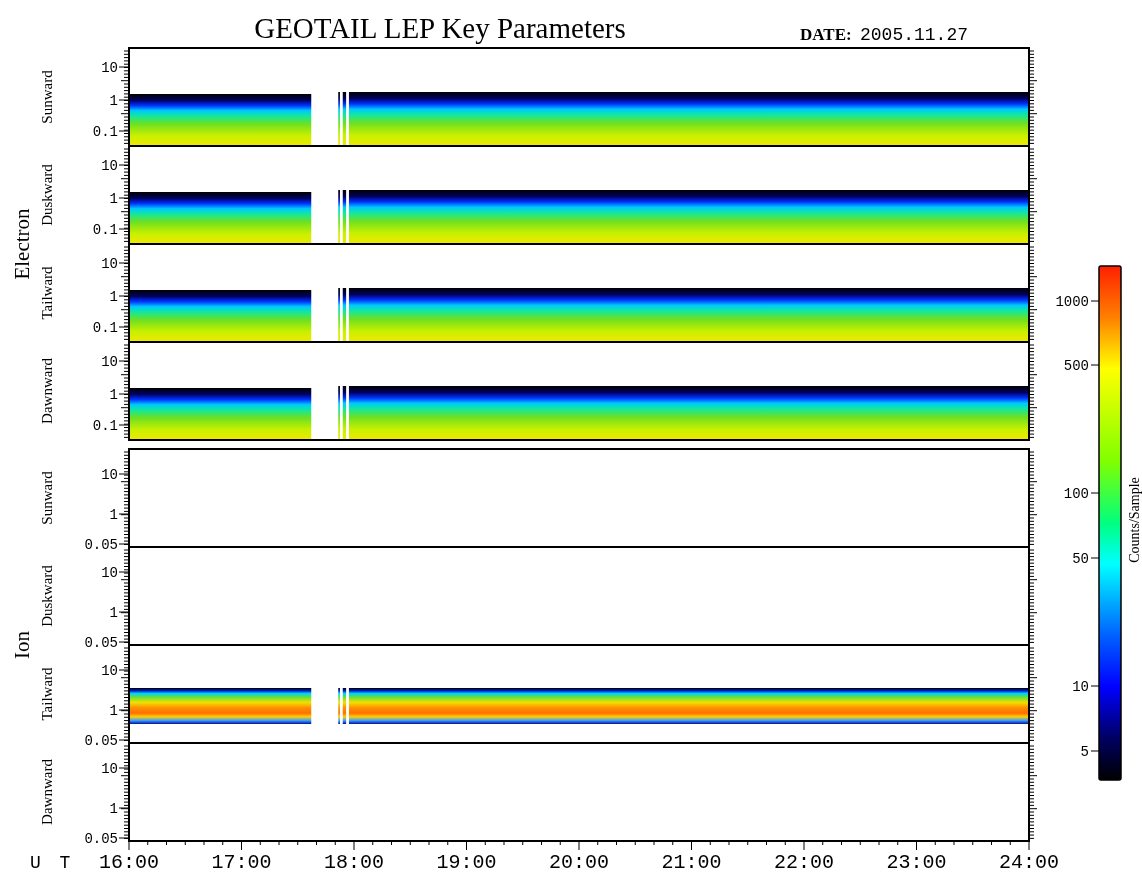  I want to click on species-label: Ion, so click(22, 645).